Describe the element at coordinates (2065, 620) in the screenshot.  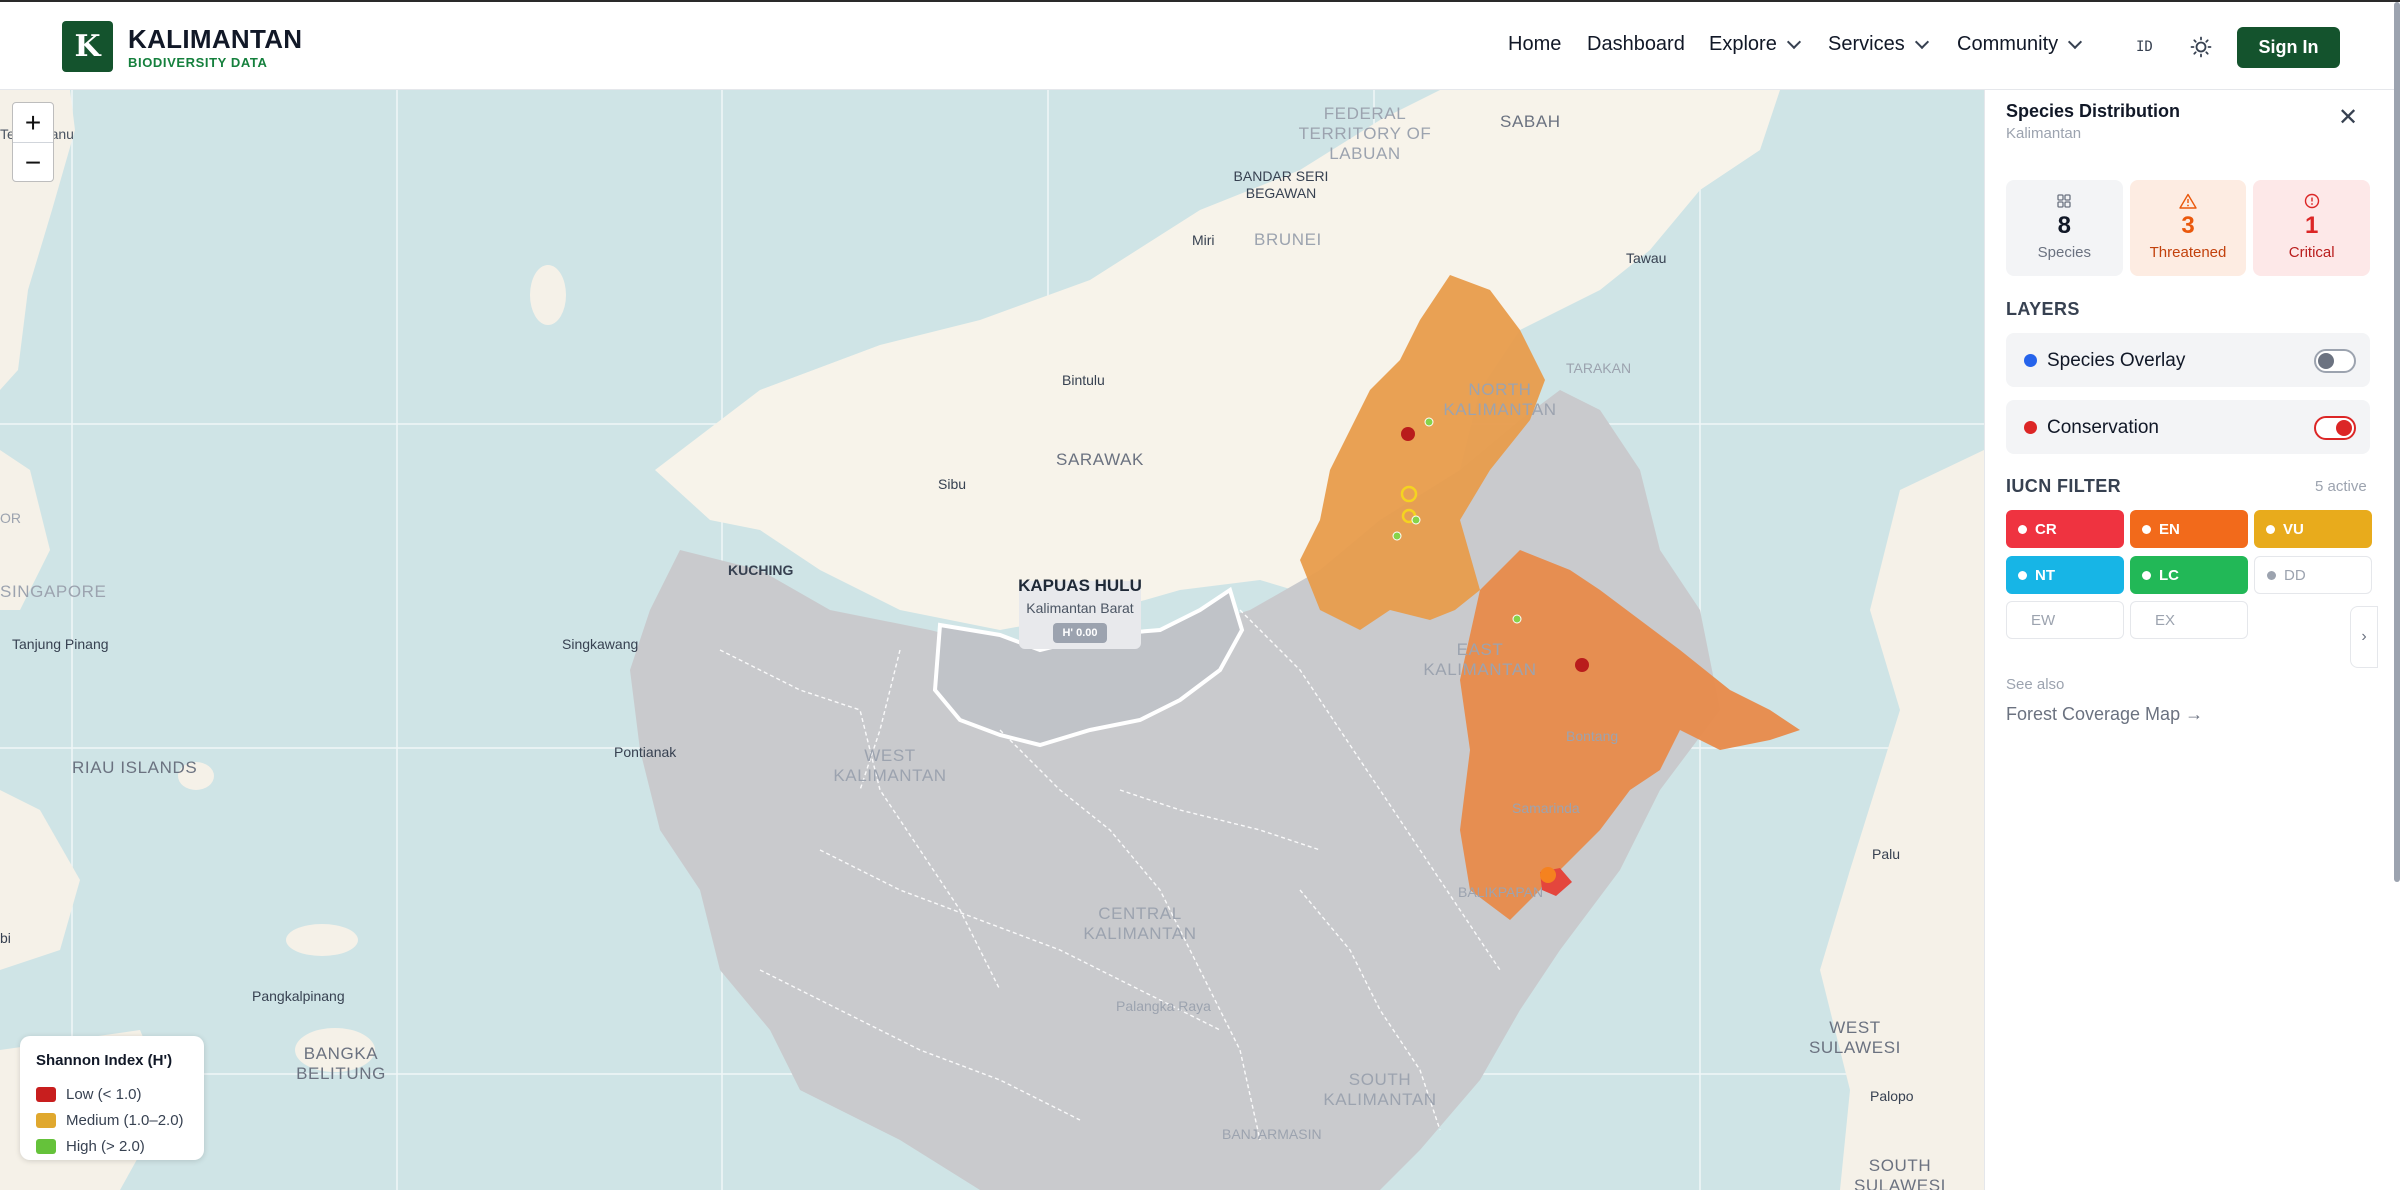
I see `iucn-chip-ew: EW` at that location.